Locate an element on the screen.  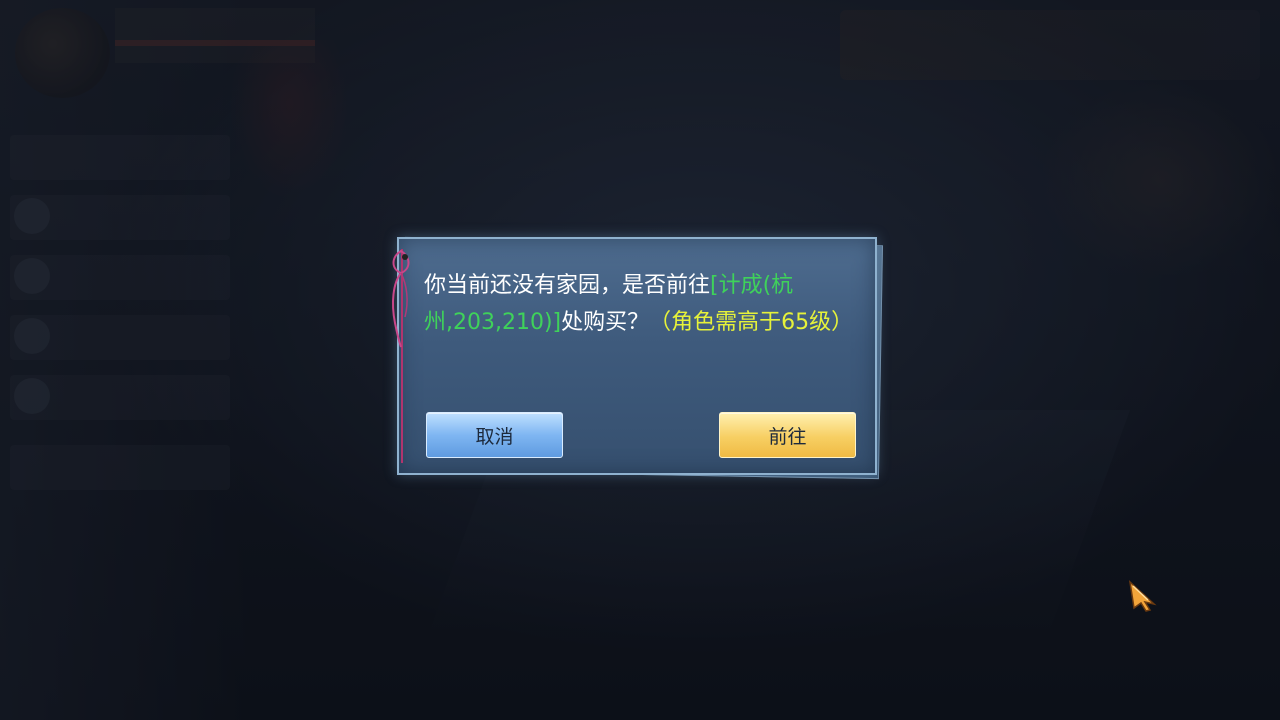
go-button: 前往 is located at coordinates (787, 435).